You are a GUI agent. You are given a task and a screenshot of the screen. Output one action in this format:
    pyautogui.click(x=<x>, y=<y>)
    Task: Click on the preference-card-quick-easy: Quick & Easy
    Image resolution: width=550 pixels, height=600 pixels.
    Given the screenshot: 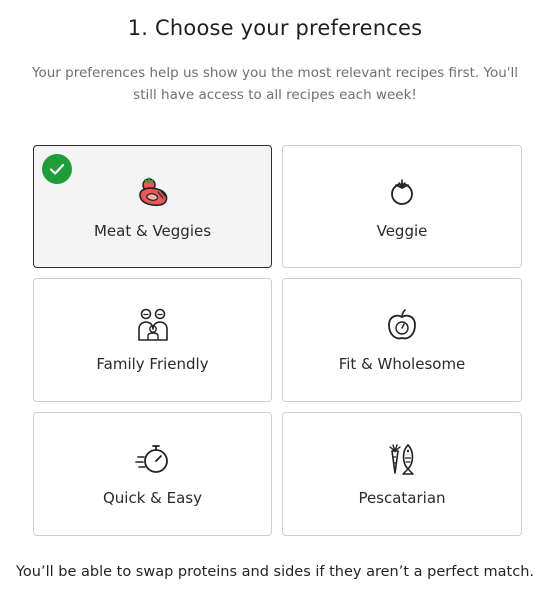 What is the action you would take?
    pyautogui.click(x=152, y=474)
    